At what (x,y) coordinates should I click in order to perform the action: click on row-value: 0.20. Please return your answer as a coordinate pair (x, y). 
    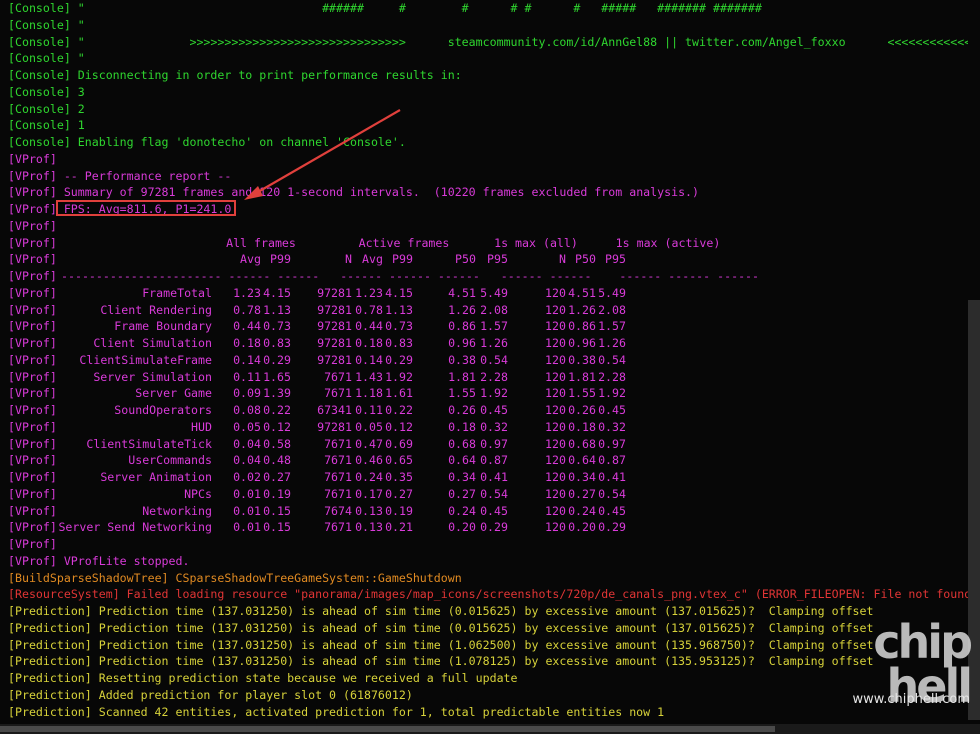
    Looking at the image, I should click on (582, 527).